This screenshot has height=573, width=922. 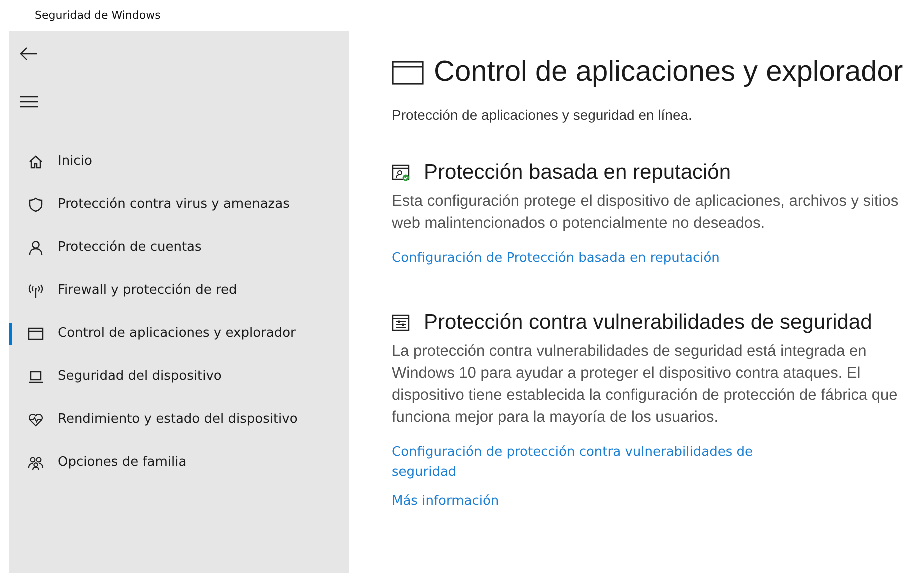 What do you see at coordinates (179, 161) in the screenshot?
I see `sidebar-item: Inicio` at bounding box center [179, 161].